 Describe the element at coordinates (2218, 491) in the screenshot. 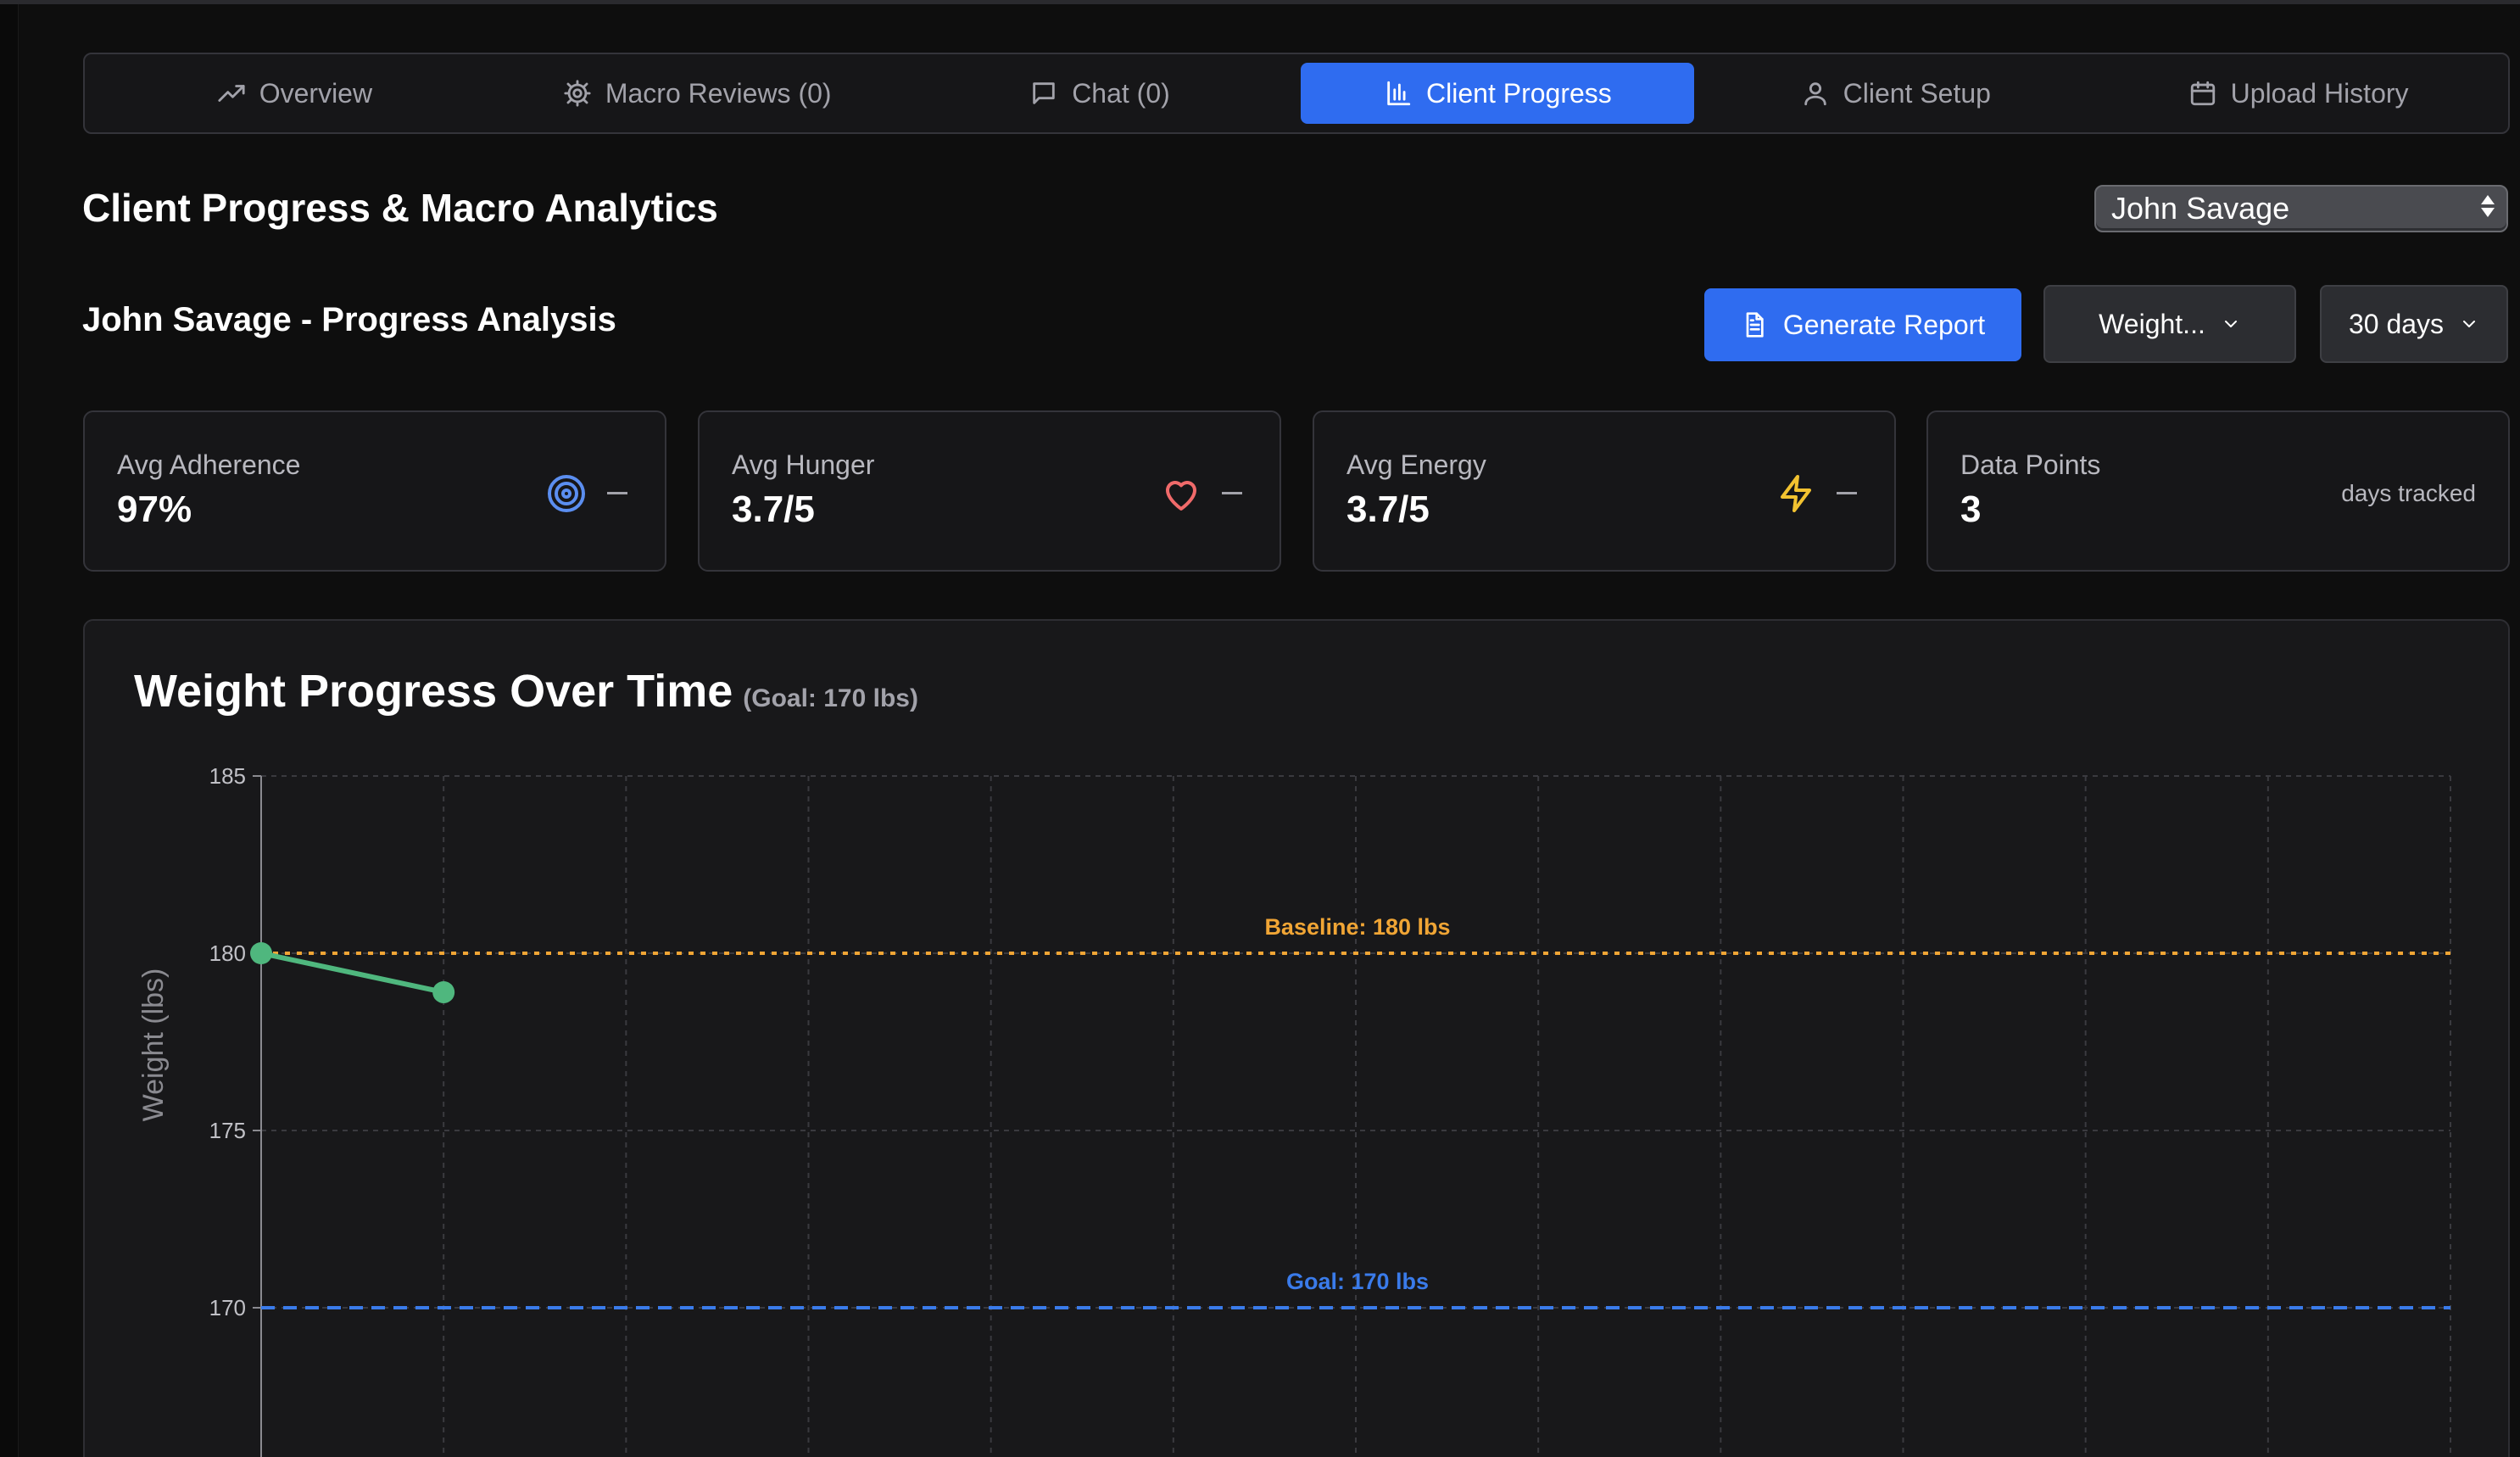

I see `stat-card-data-points: Data Points 3 days tracked` at that location.